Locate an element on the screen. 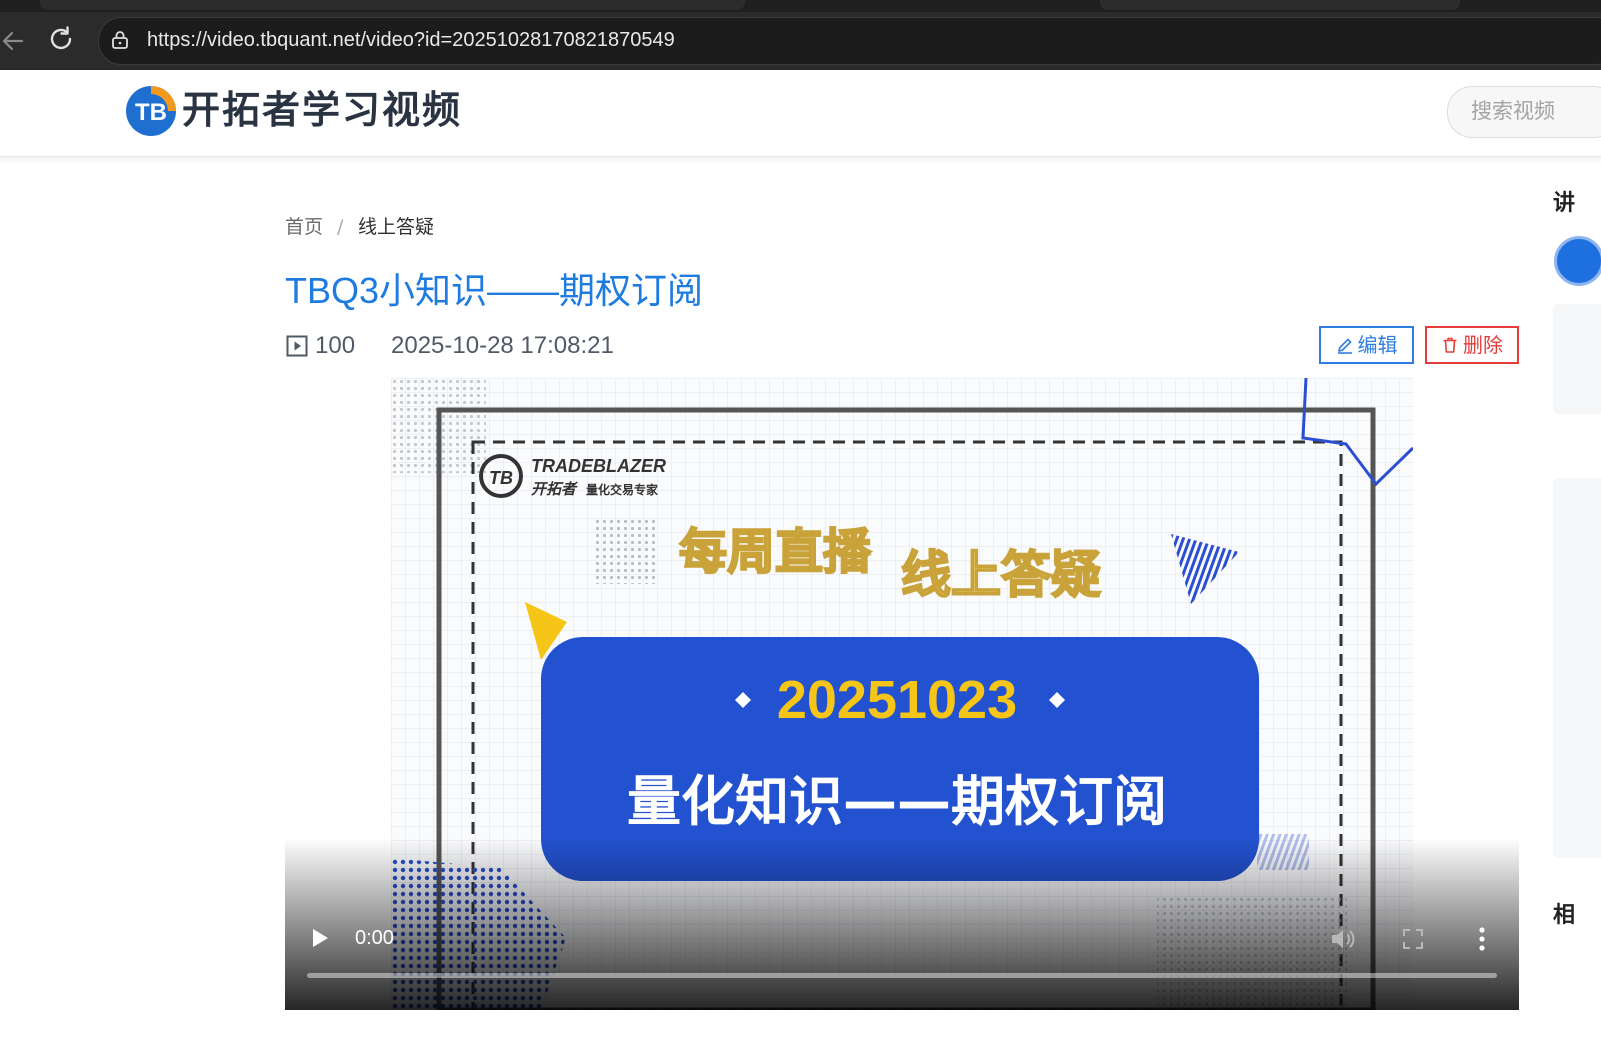 Image resolution: width=1601 pixels, height=1052 pixels. logo-icon: TB is located at coordinates (151, 111).